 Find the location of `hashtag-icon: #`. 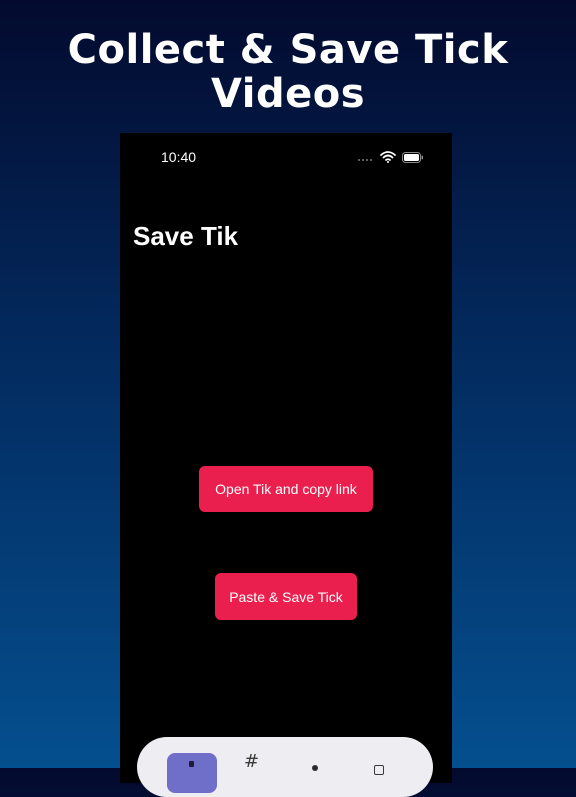

hashtag-icon: # is located at coordinates (252, 761).